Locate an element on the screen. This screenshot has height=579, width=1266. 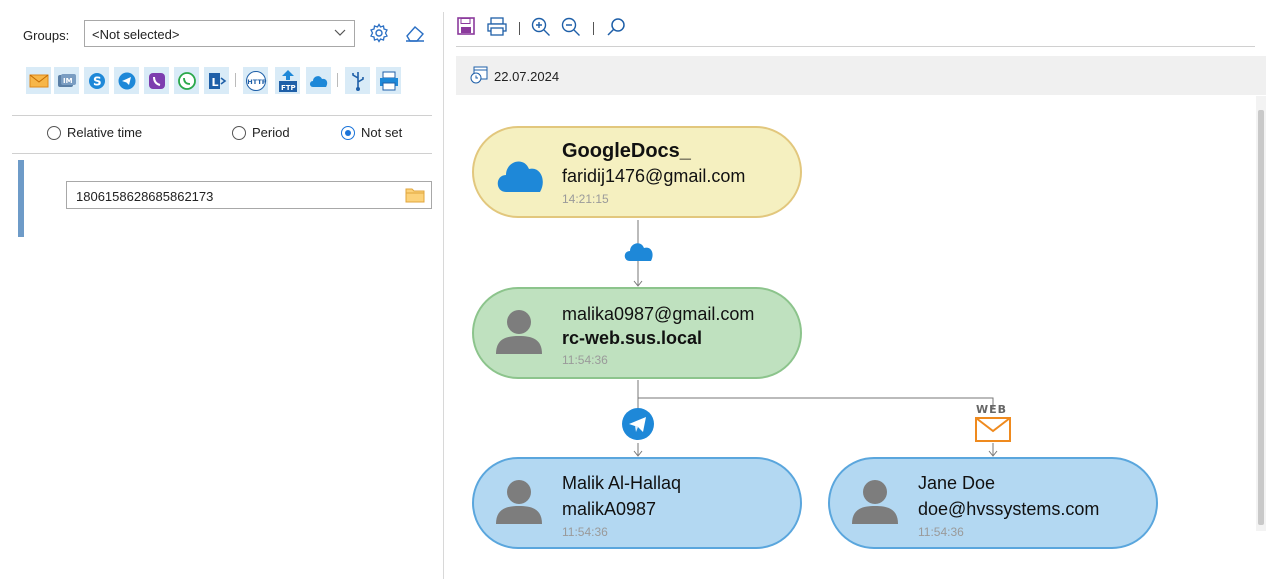
gear-icon is located at coordinates (379, 34).